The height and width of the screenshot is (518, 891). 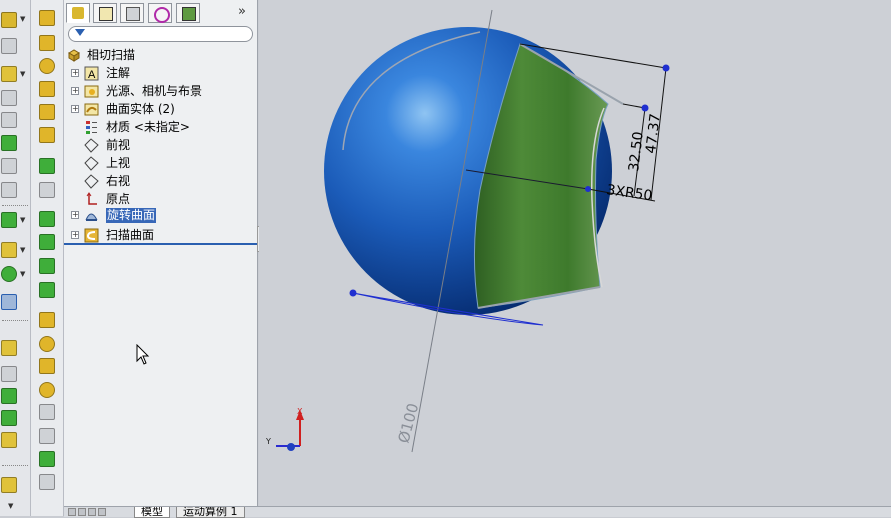 I want to click on origin-icon, so click(x=91, y=198).